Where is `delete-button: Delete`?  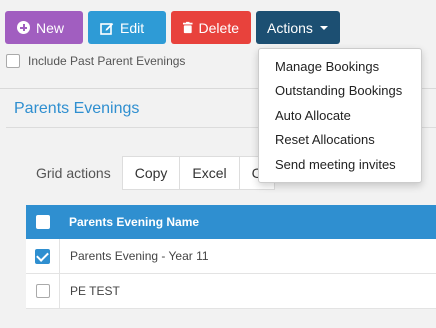 delete-button: Delete is located at coordinates (211, 27).